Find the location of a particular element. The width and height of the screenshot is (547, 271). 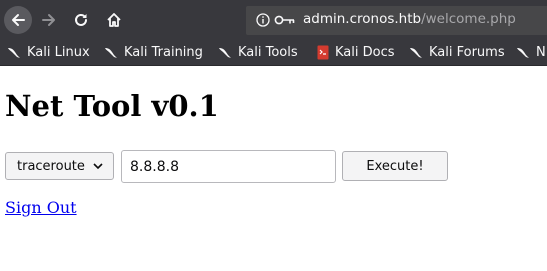

reload-button is located at coordinates (81, 20).